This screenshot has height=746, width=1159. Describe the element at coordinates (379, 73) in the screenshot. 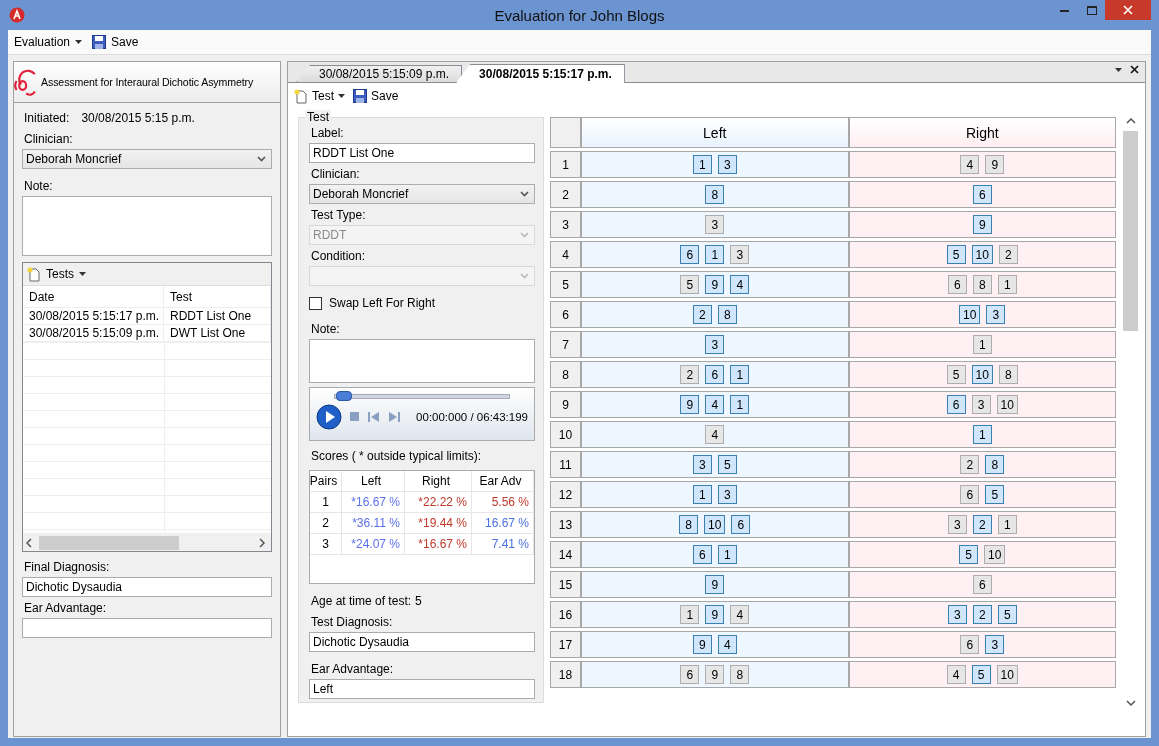

I see `tab: 30/08/2015 5:15:09 p.m.` at that location.